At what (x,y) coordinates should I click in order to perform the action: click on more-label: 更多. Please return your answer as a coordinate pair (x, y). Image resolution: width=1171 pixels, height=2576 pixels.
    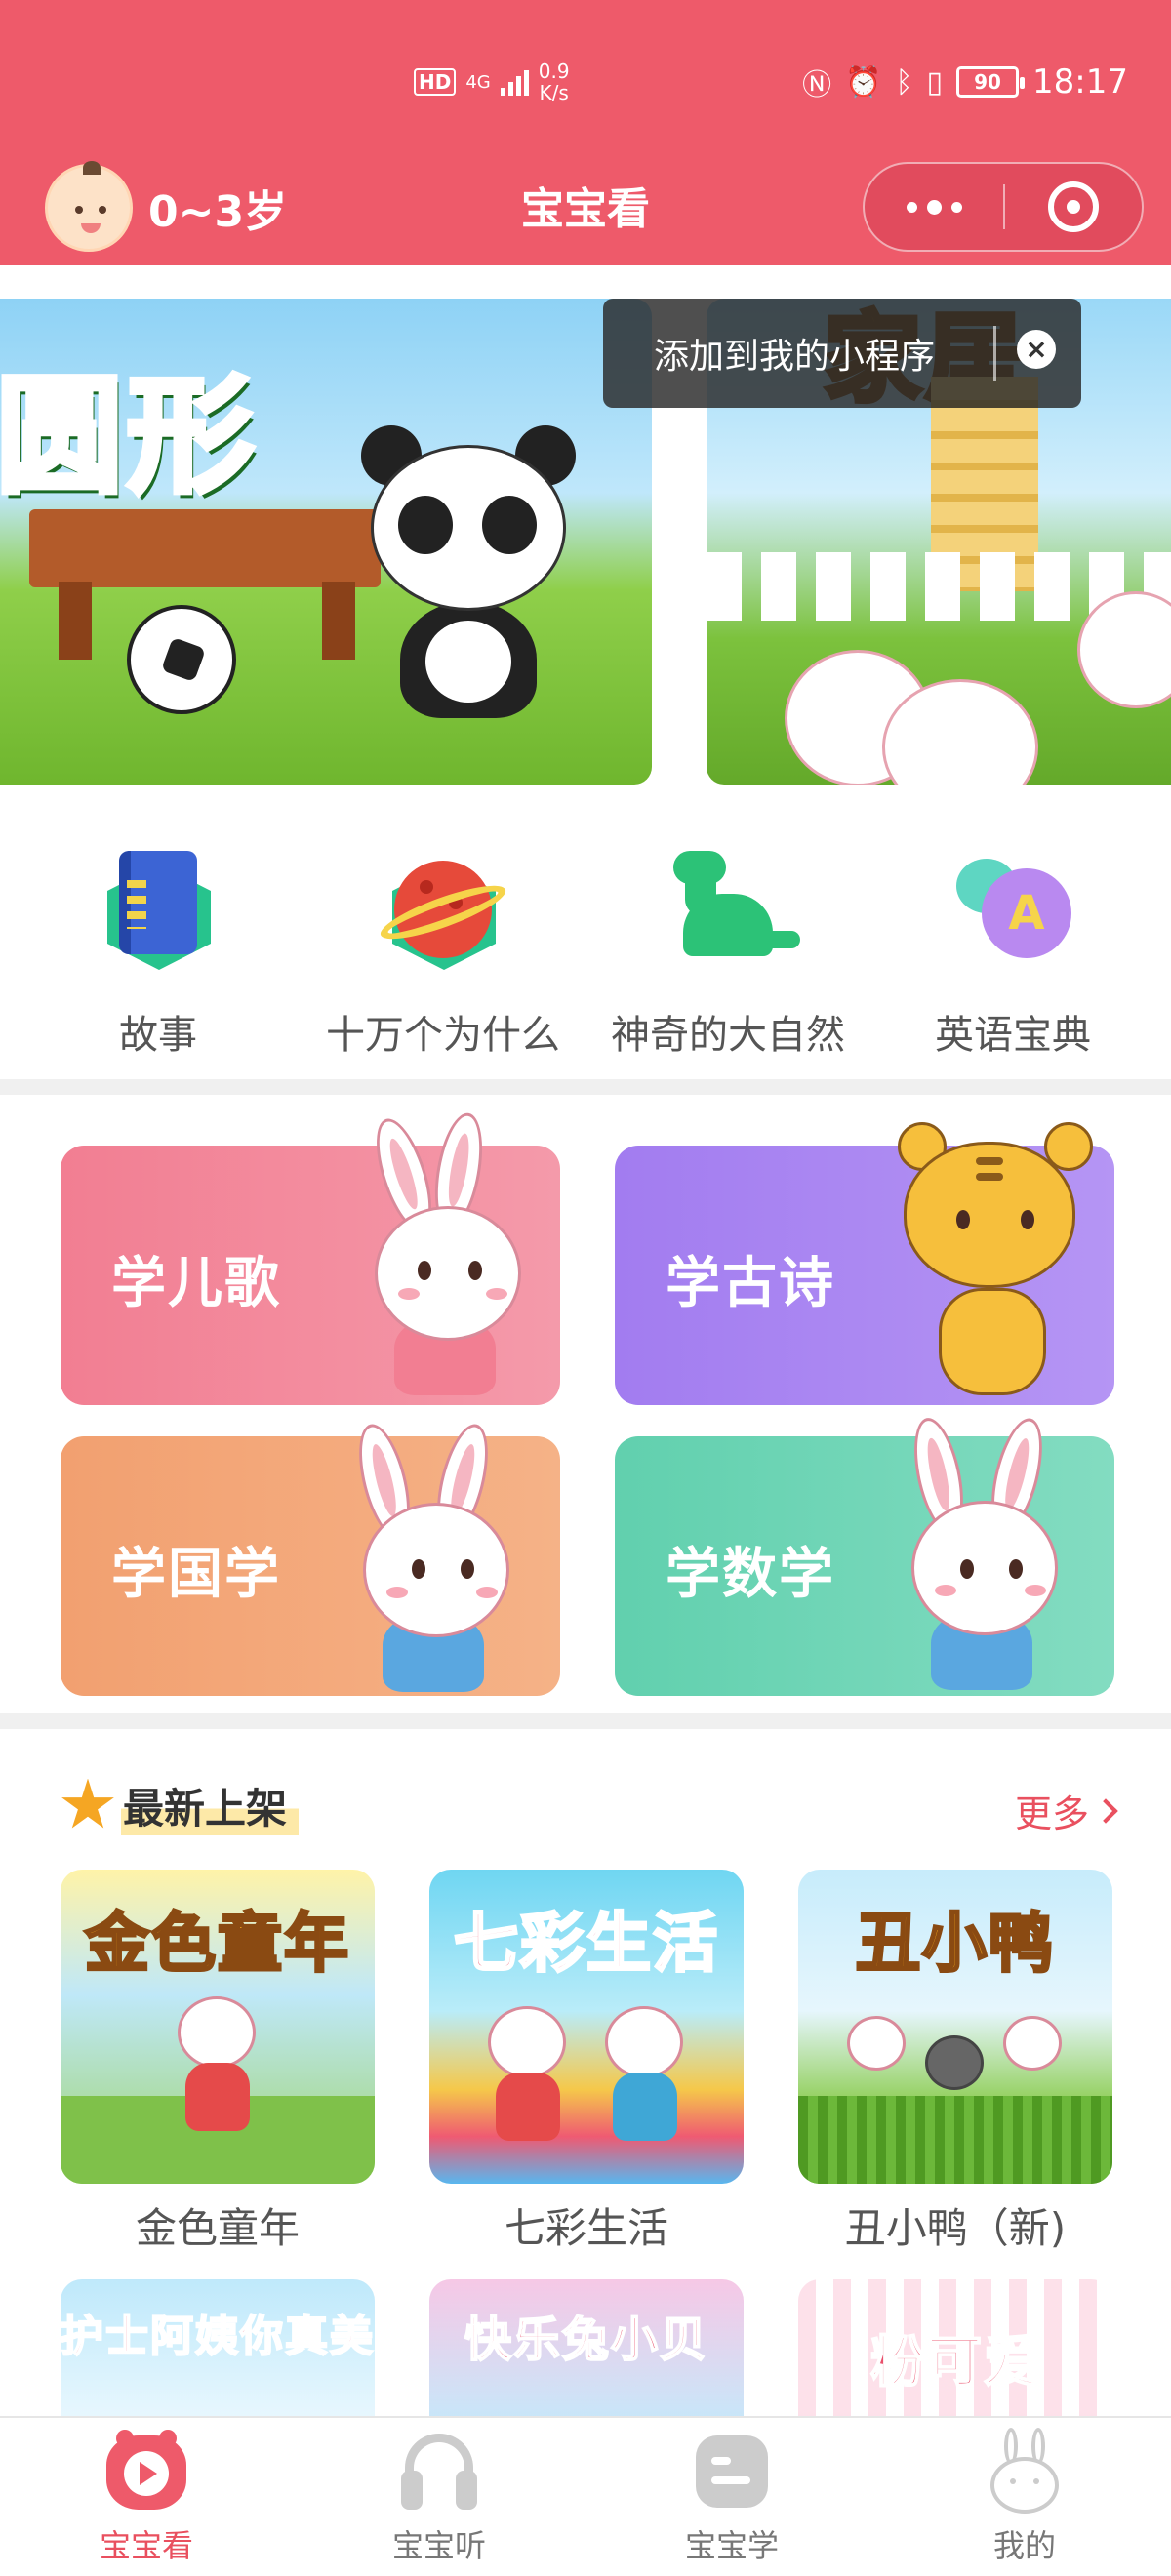
    Looking at the image, I should click on (1051, 1813).